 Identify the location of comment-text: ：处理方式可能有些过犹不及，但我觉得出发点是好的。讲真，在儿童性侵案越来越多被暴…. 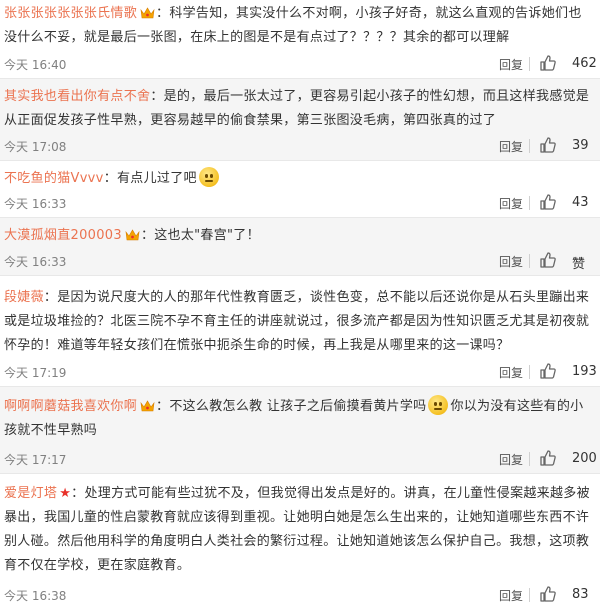
(297, 529).